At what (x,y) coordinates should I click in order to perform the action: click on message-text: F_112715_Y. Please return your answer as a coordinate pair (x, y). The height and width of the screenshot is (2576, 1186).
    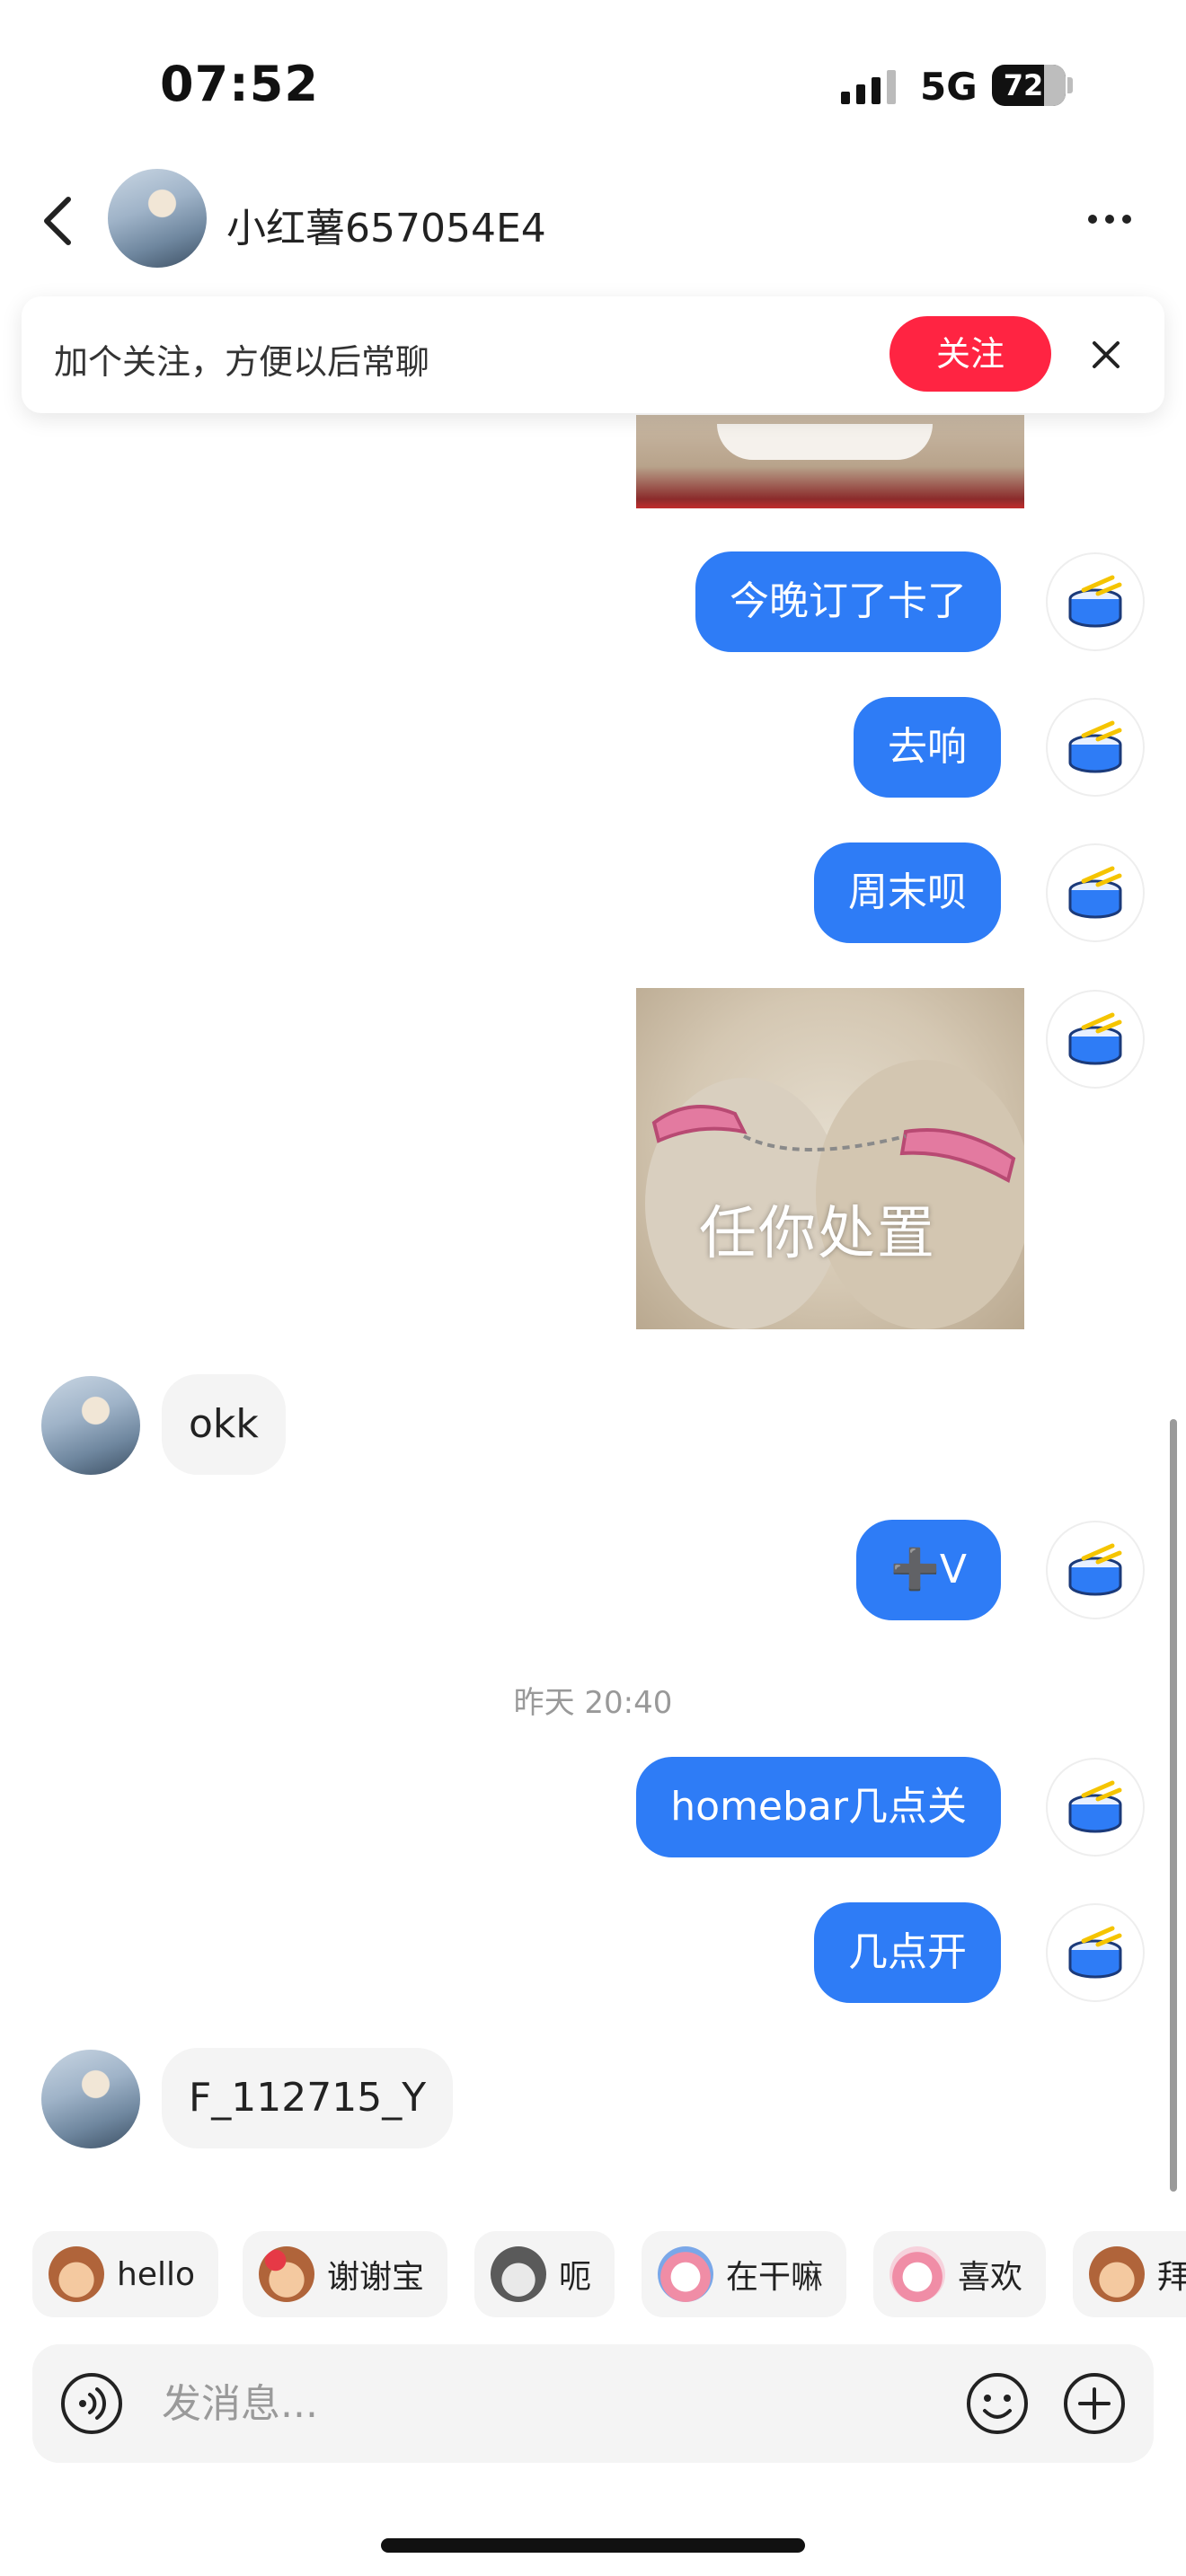
    Looking at the image, I should click on (308, 2098).